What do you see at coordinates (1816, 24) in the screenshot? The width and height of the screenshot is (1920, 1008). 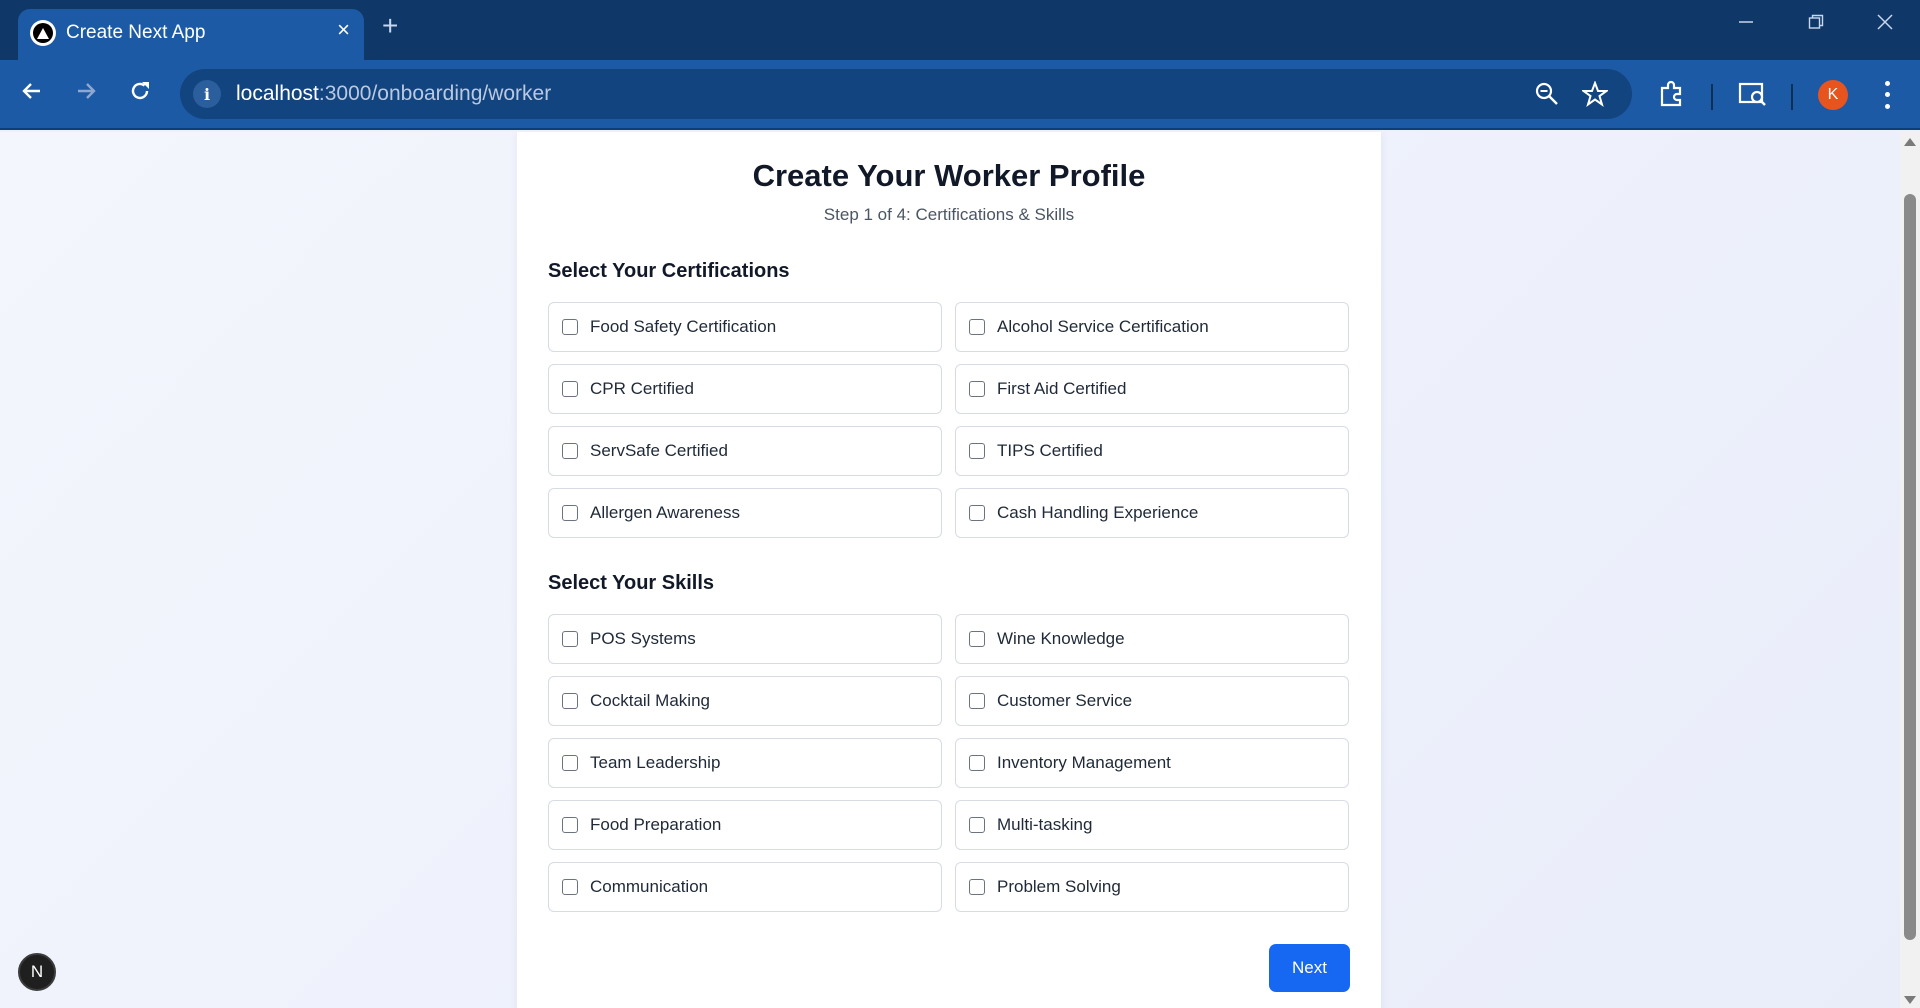 I see `restore-icon` at bounding box center [1816, 24].